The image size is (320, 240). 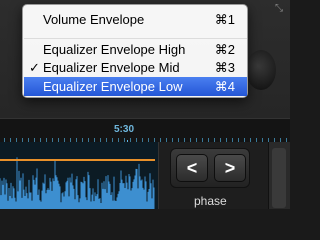 What do you see at coordinates (111, 67) in the screenshot?
I see `menu-item-label: Equalizer Envelope Mid` at bounding box center [111, 67].